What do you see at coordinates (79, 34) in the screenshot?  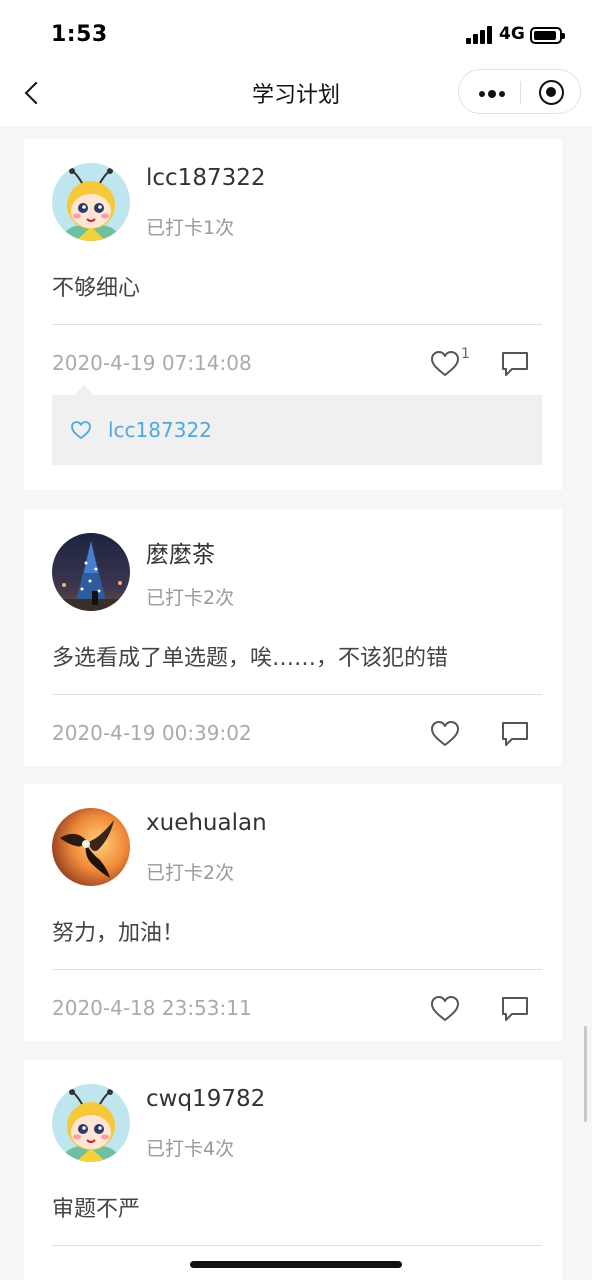 I see `status-time: 1:53` at bounding box center [79, 34].